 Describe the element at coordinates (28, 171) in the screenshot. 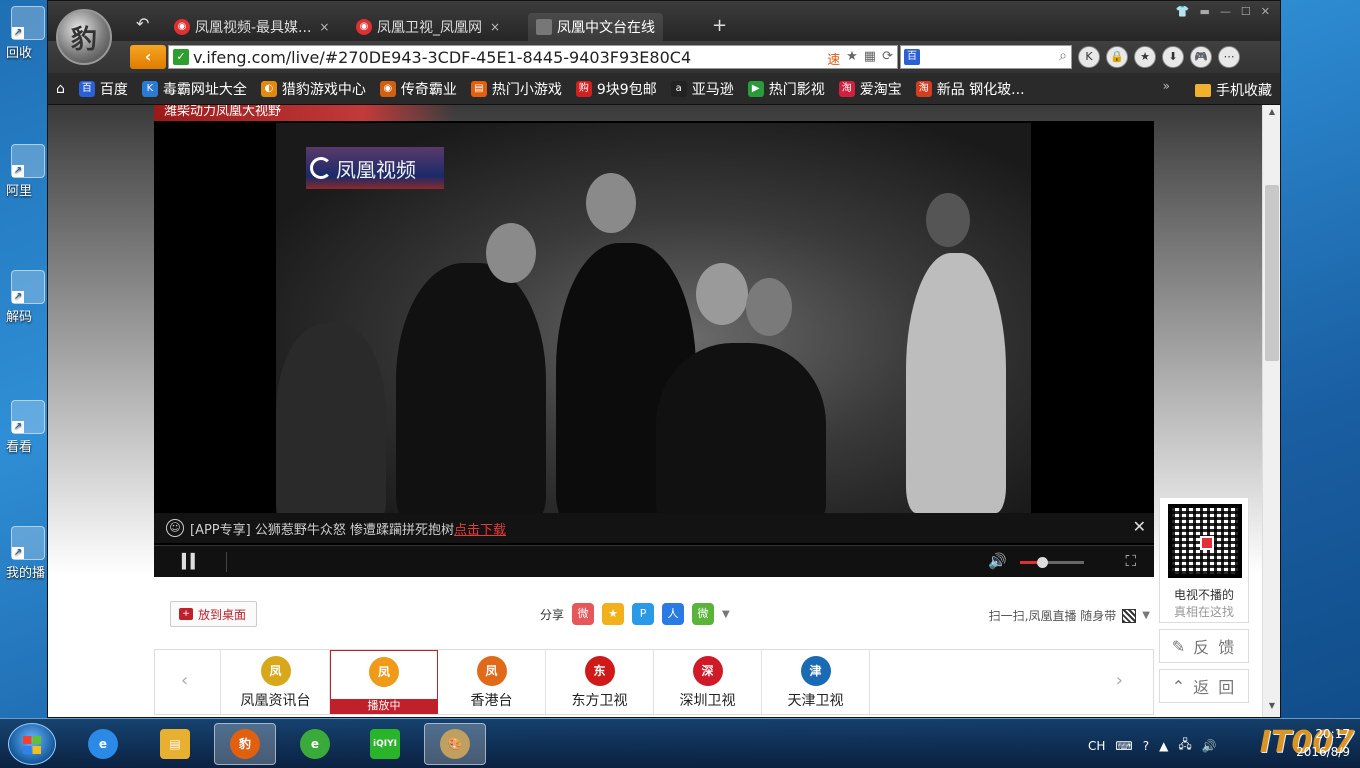

I see `desktop-icon-ali: 阿里` at that location.